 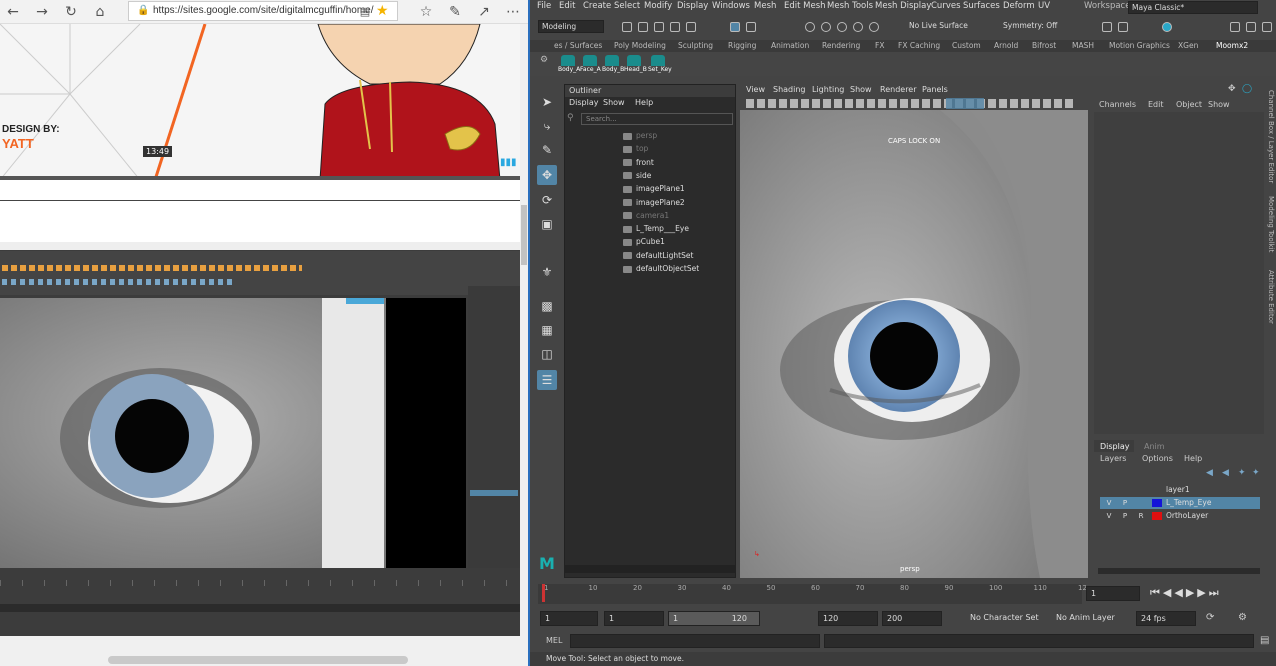 What do you see at coordinates (659, 27) in the screenshot?
I see `save-scene-icon` at bounding box center [659, 27].